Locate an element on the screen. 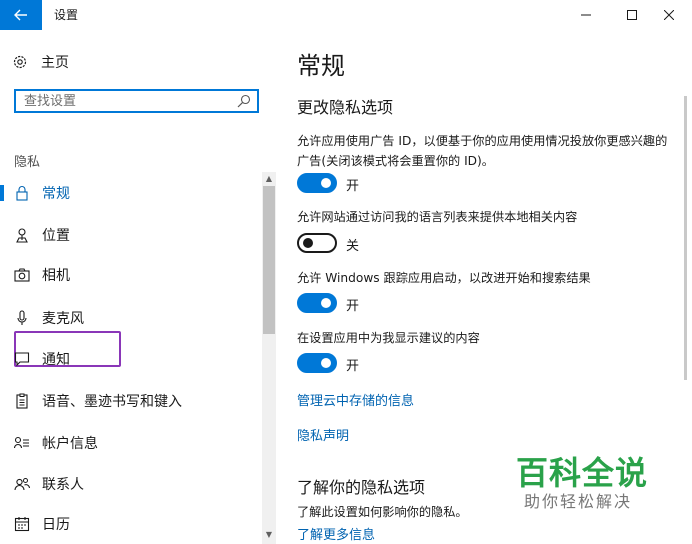 The height and width of the screenshot is (544, 692). calendar-icon is located at coordinates (22, 524).